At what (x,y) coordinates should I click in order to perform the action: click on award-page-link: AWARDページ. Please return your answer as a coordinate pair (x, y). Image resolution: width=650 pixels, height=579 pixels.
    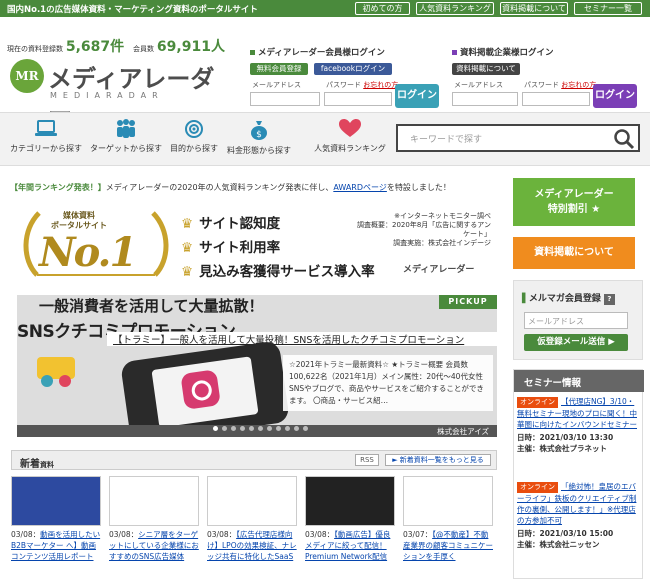
    Looking at the image, I should click on (360, 187).